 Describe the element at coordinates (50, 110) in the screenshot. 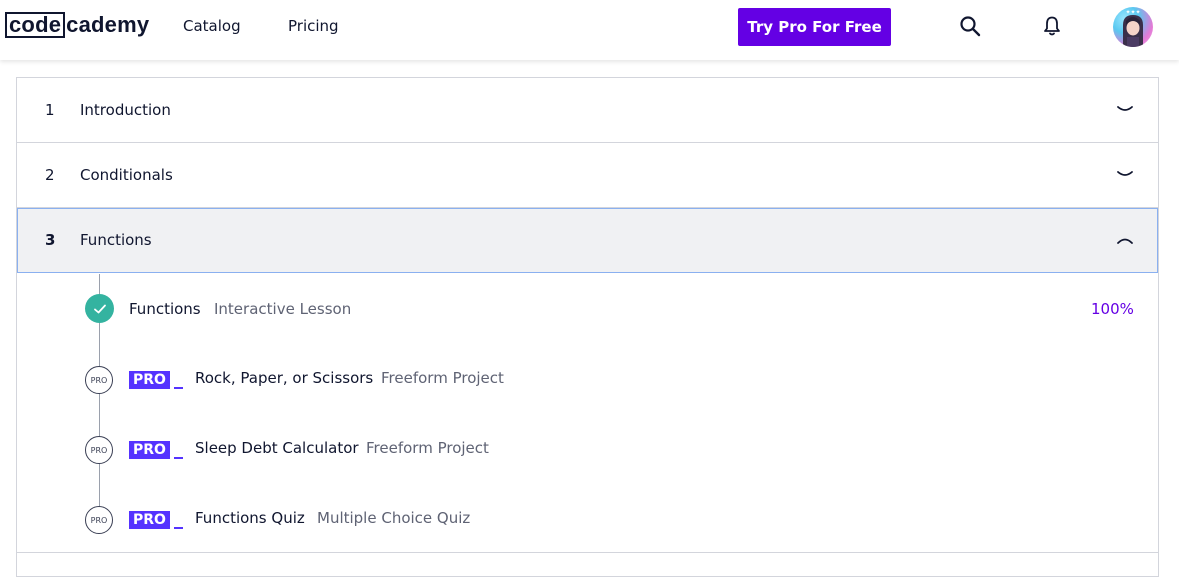

I see `module-number: 1` at that location.